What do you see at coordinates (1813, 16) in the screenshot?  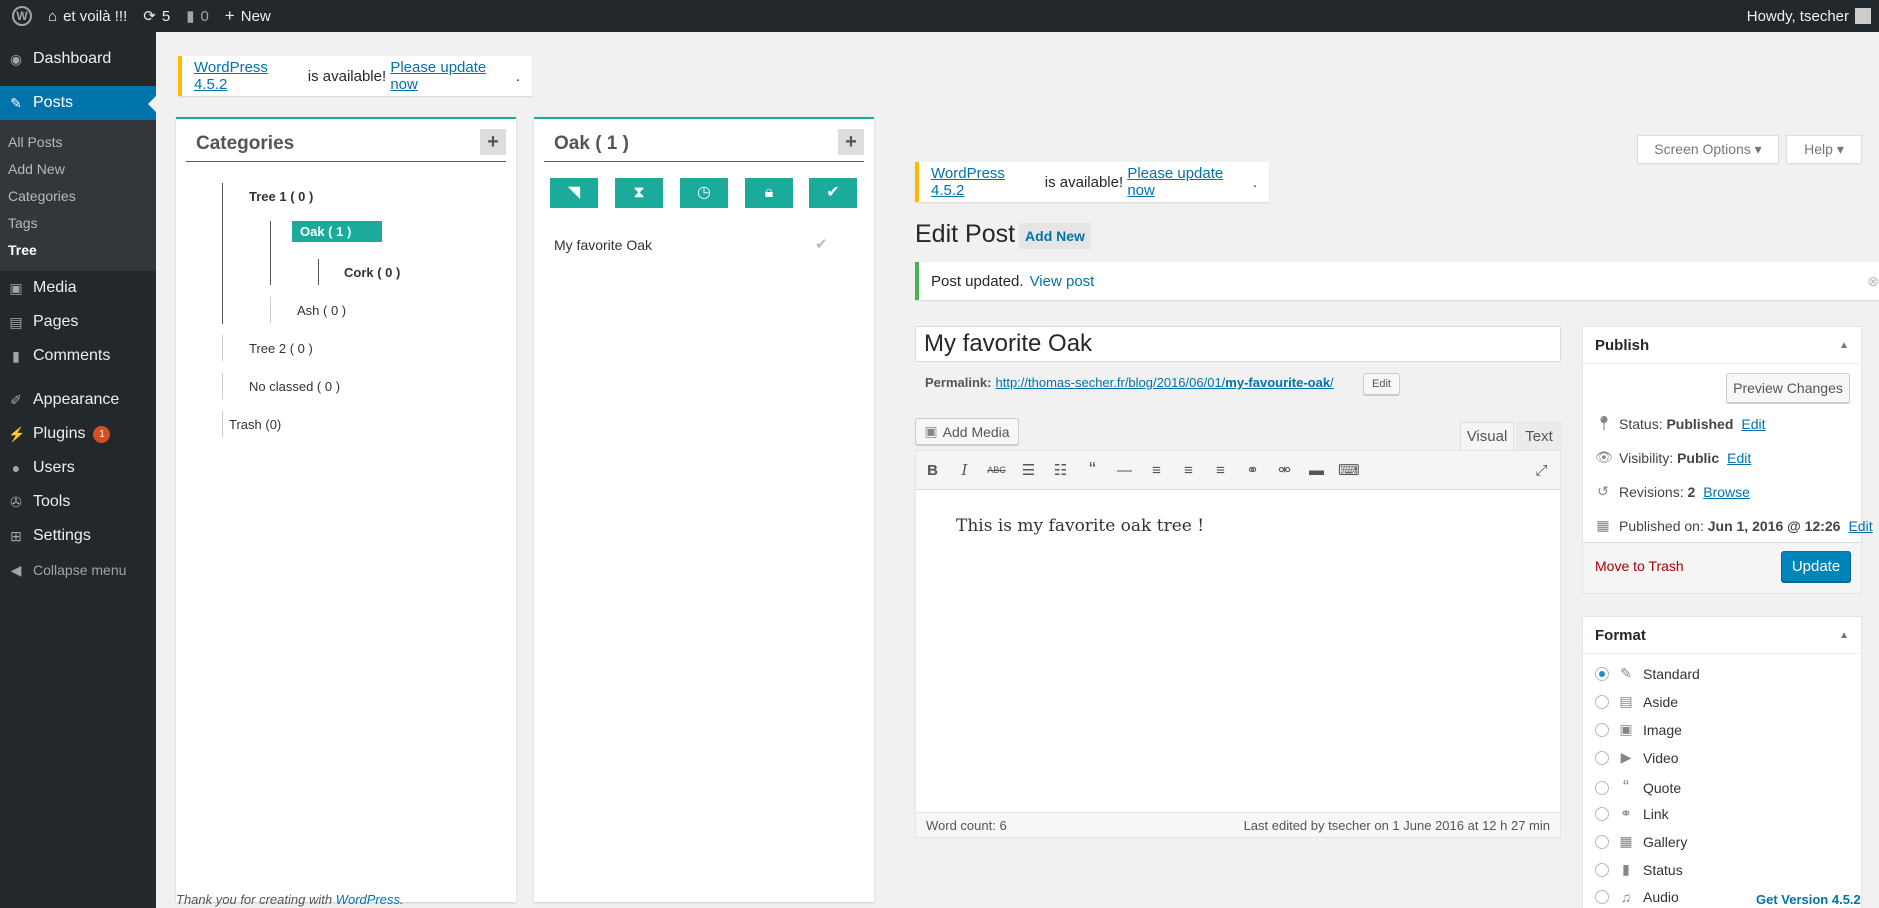 I see `my-account-menu: Howdy, tsecher` at bounding box center [1813, 16].